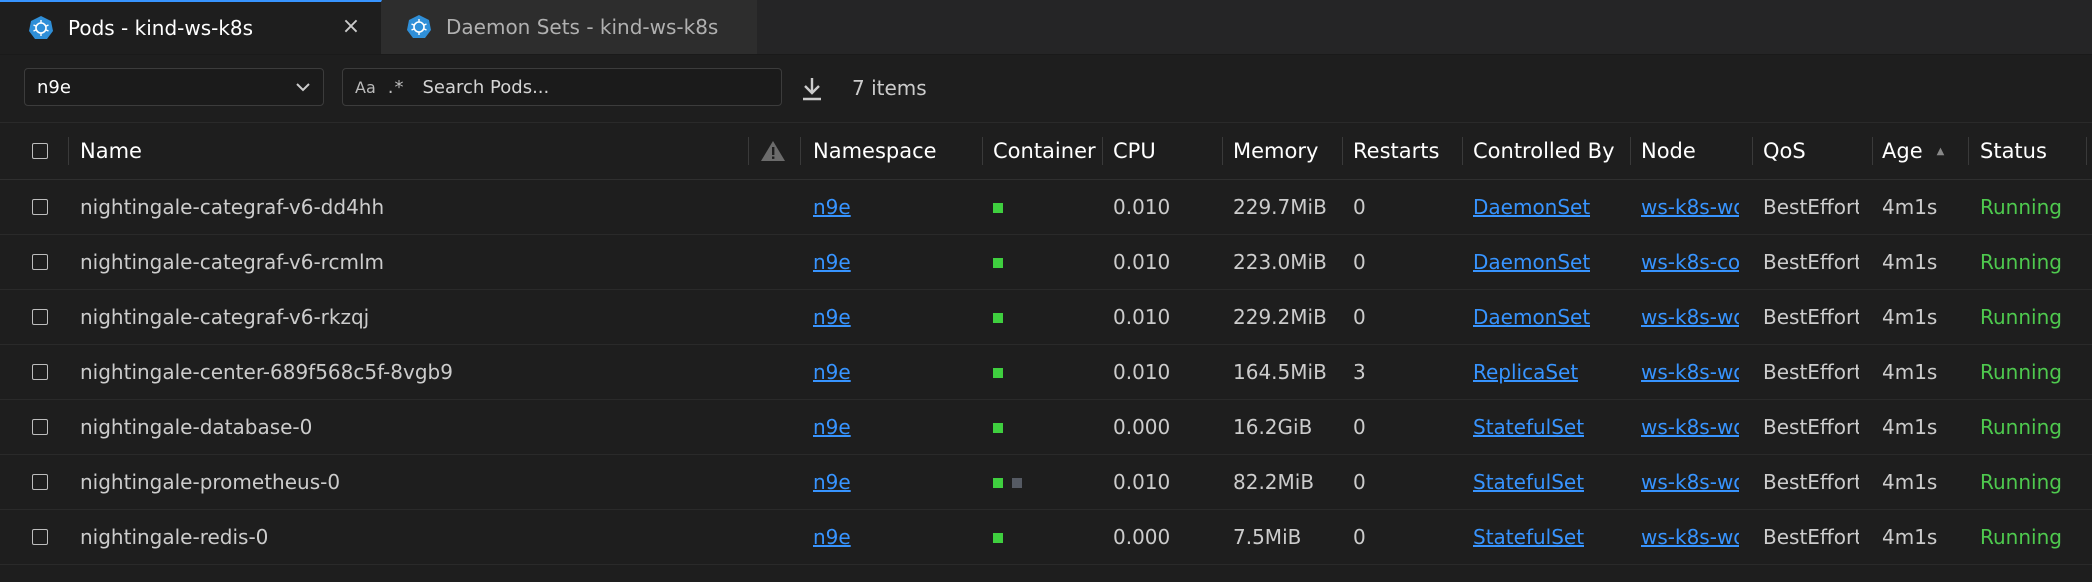 The width and height of the screenshot is (2092, 582). What do you see at coordinates (1044, 151) in the screenshot?
I see `column-header-container: Container` at bounding box center [1044, 151].